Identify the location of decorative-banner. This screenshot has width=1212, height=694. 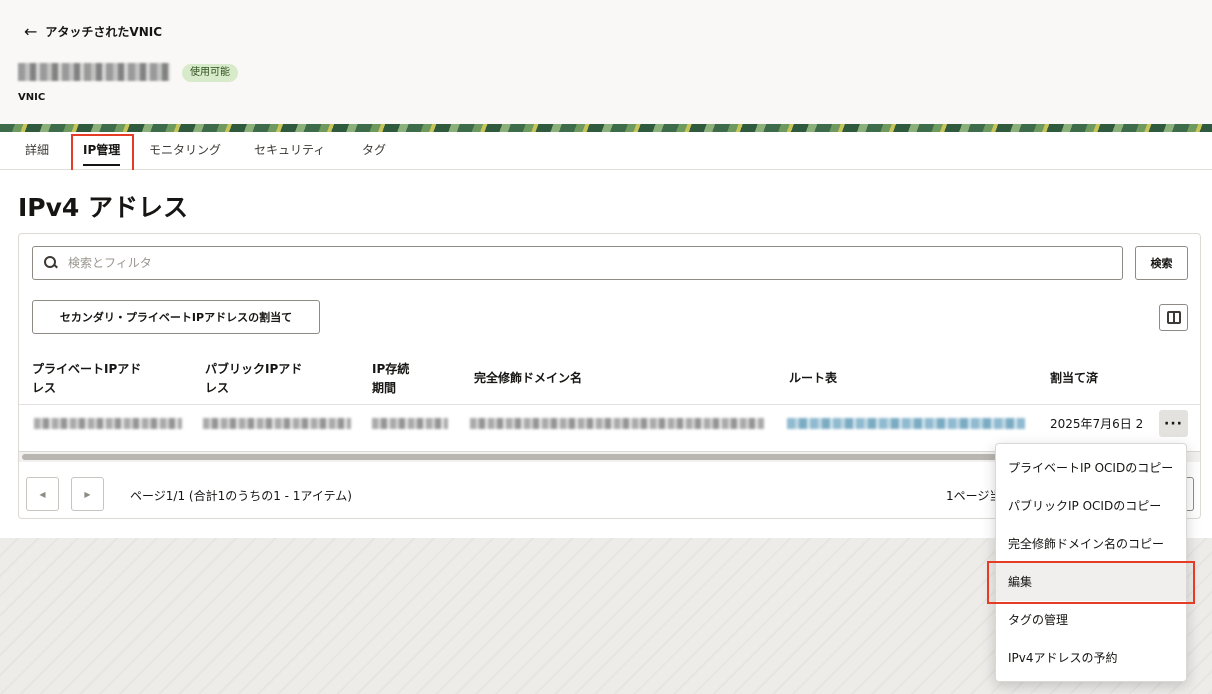
(606, 128).